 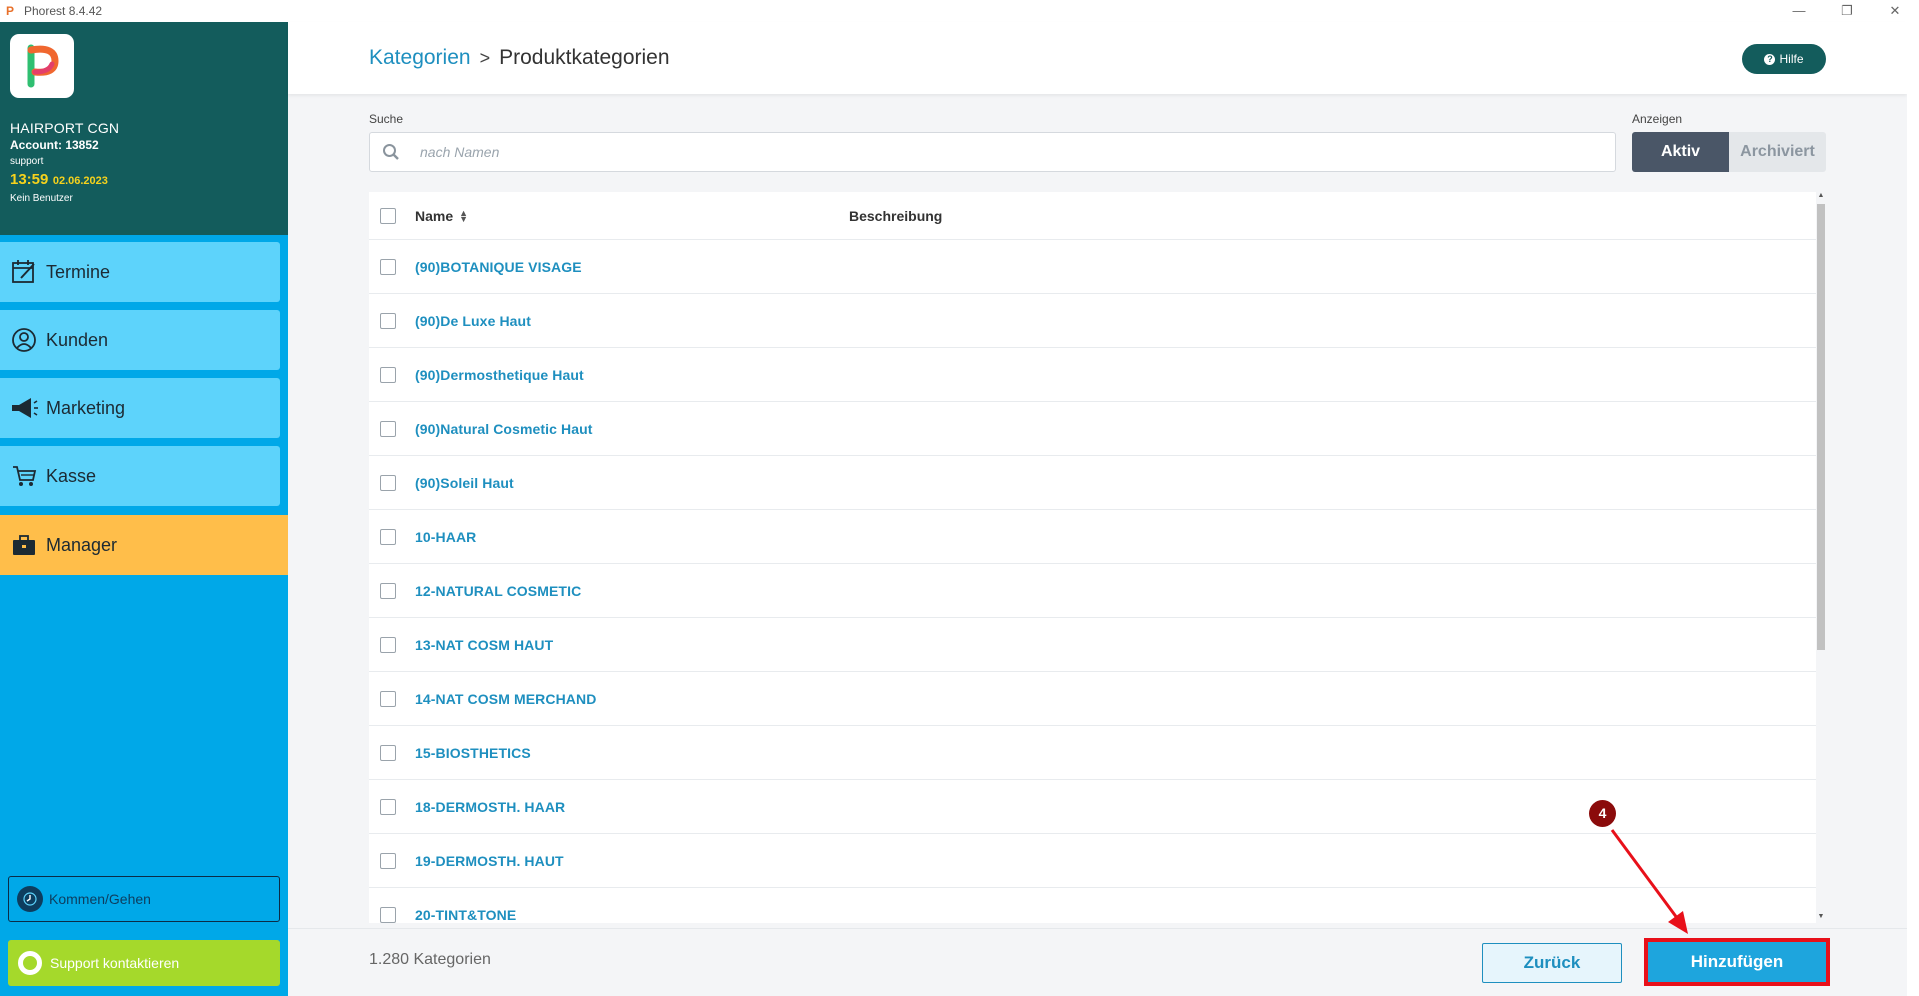 I want to click on active-archived-toggle: Aktiv Archiviert, so click(x=1729, y=152).